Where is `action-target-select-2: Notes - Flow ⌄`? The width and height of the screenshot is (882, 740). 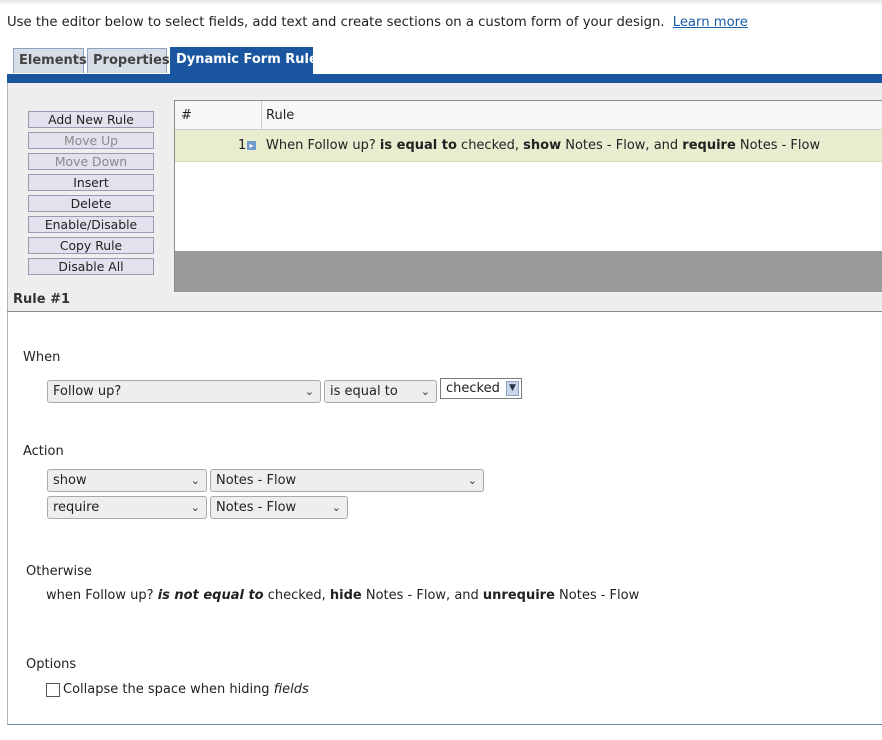 action-target-select-2: Notes - Flow ⌄ is located at coordinates (279, 507).